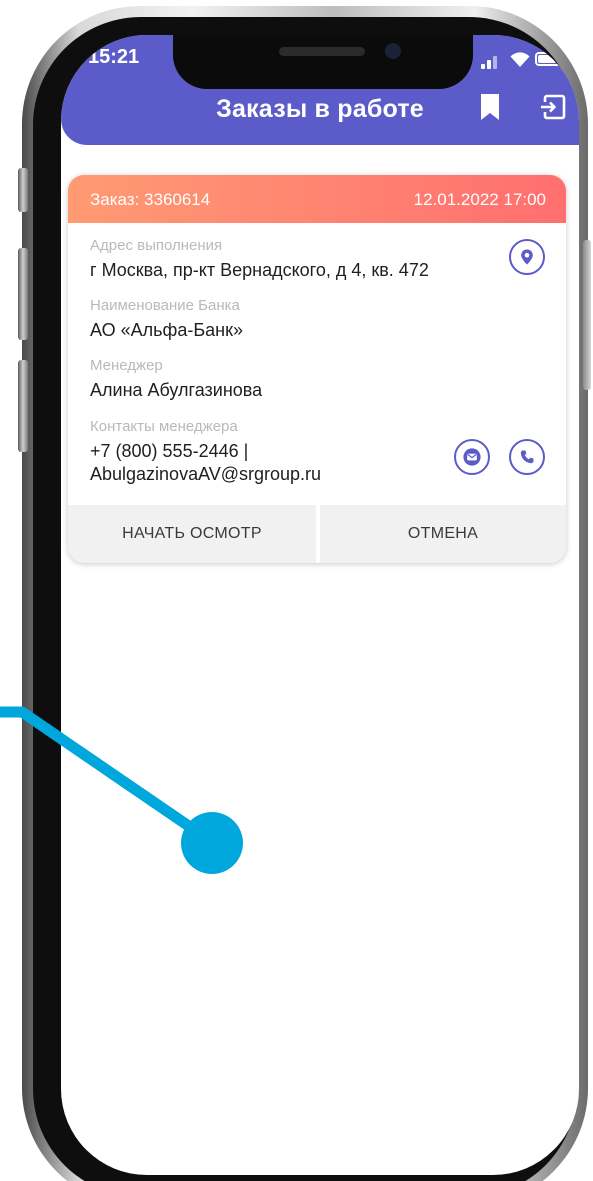 This screenshot has height=1181, width=593. I want to click on show-on-map-button, so click(527, 257).